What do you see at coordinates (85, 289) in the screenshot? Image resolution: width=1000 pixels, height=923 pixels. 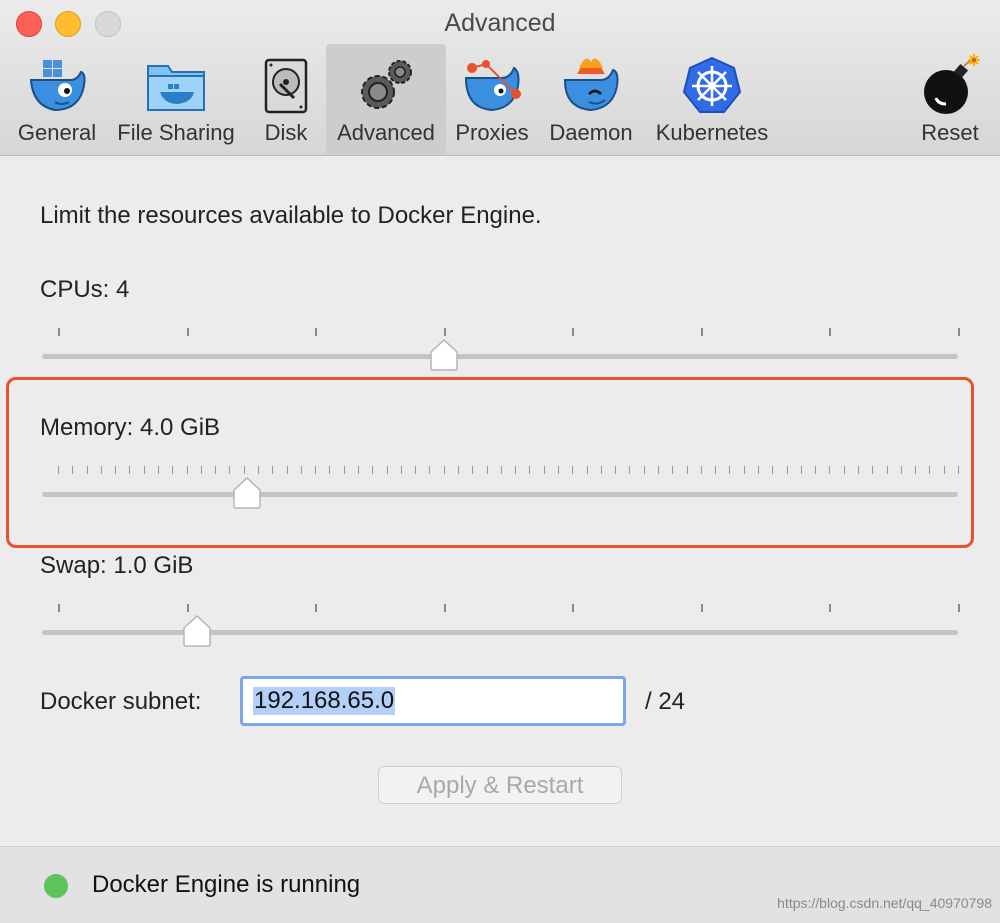 I see `cpus-label: CPUs: 4` at bounding box center [85, 289].